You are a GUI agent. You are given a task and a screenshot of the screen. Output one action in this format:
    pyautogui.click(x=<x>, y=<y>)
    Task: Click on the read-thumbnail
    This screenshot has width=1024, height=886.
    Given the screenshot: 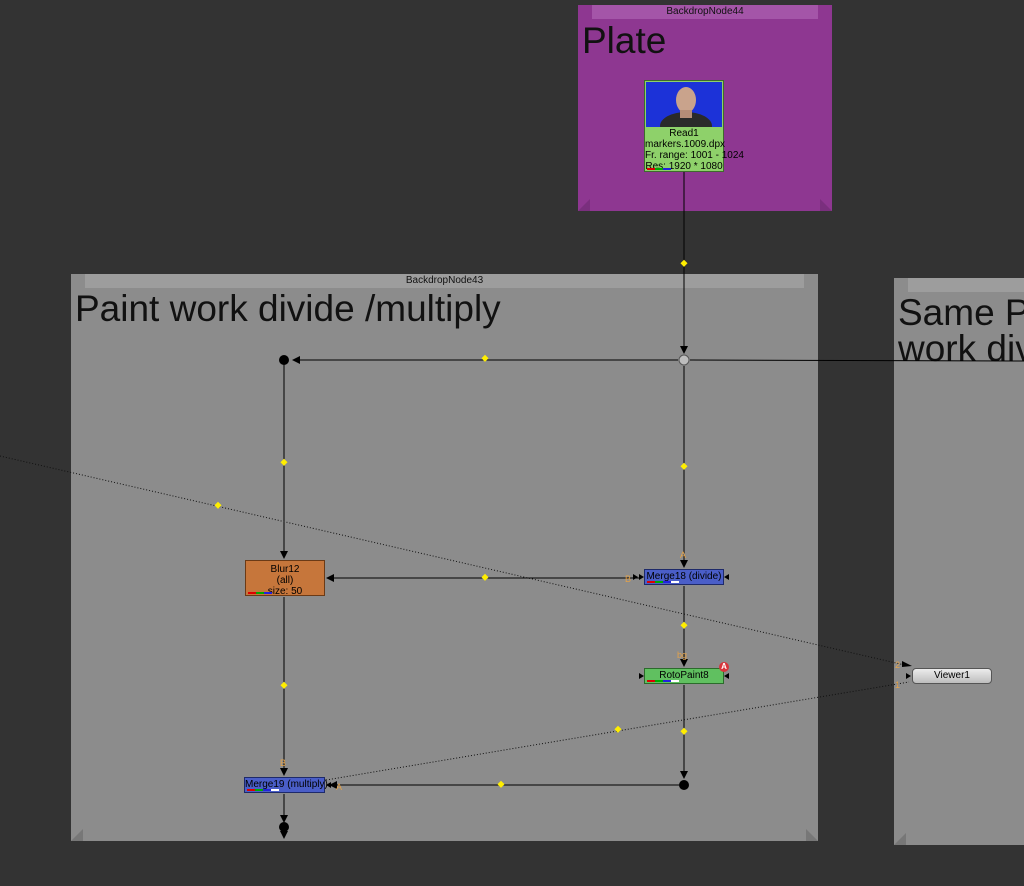 What is the action you would take?
    pyautogui.click(x=684, y=104)
    